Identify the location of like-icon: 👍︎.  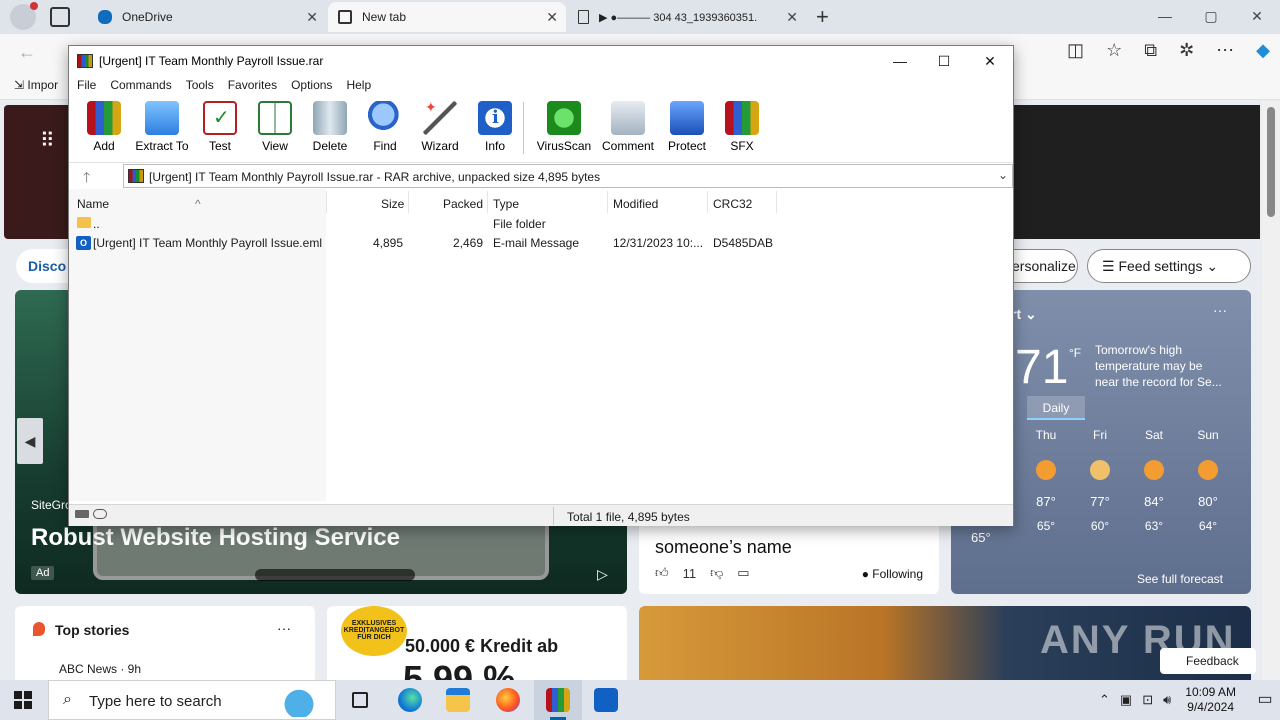
(662, 573).